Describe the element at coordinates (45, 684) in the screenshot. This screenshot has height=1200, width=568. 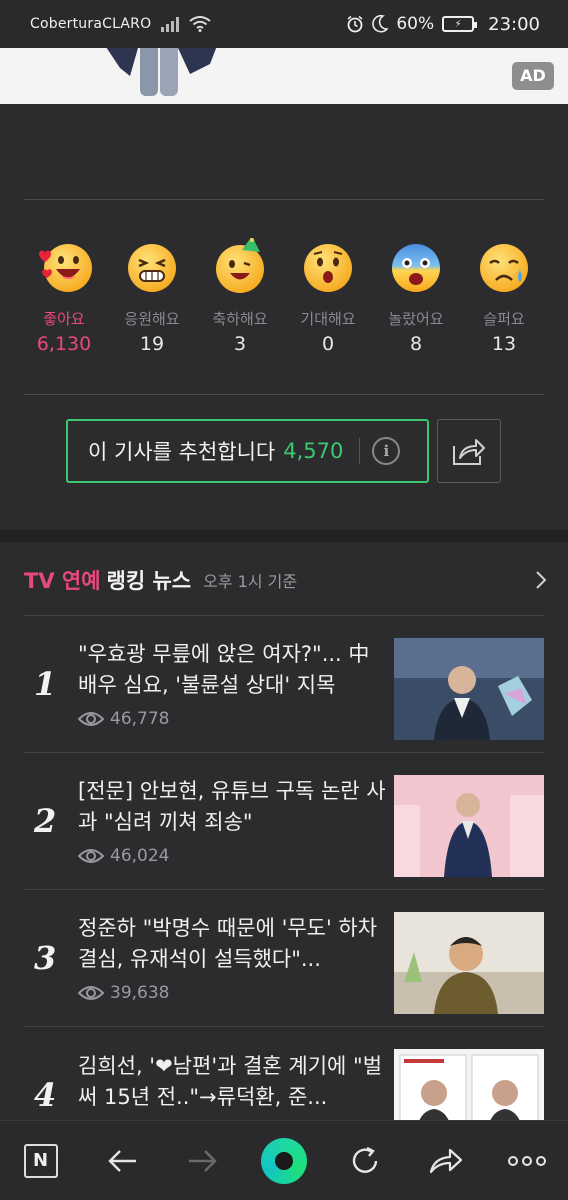
I see `news-rank: 1` at that location.